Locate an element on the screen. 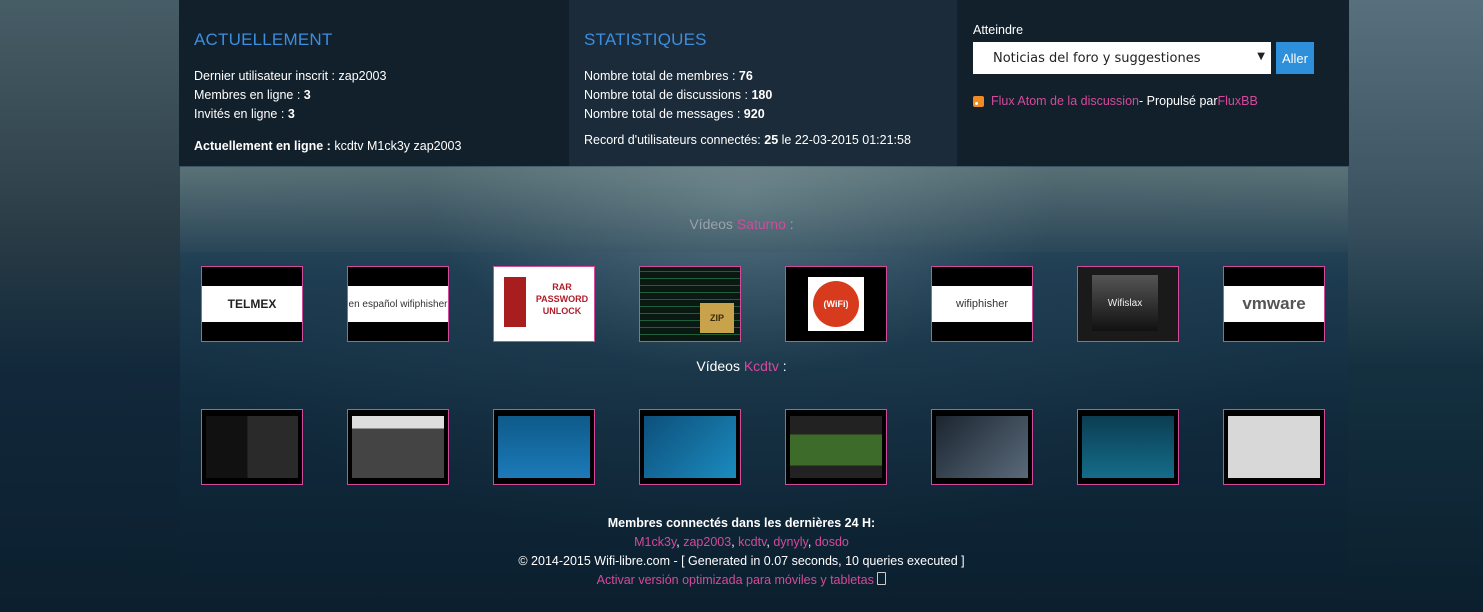 This screenshot has height=612, width=1483. members-online-value: 3 is located at coordinates (307, 95).